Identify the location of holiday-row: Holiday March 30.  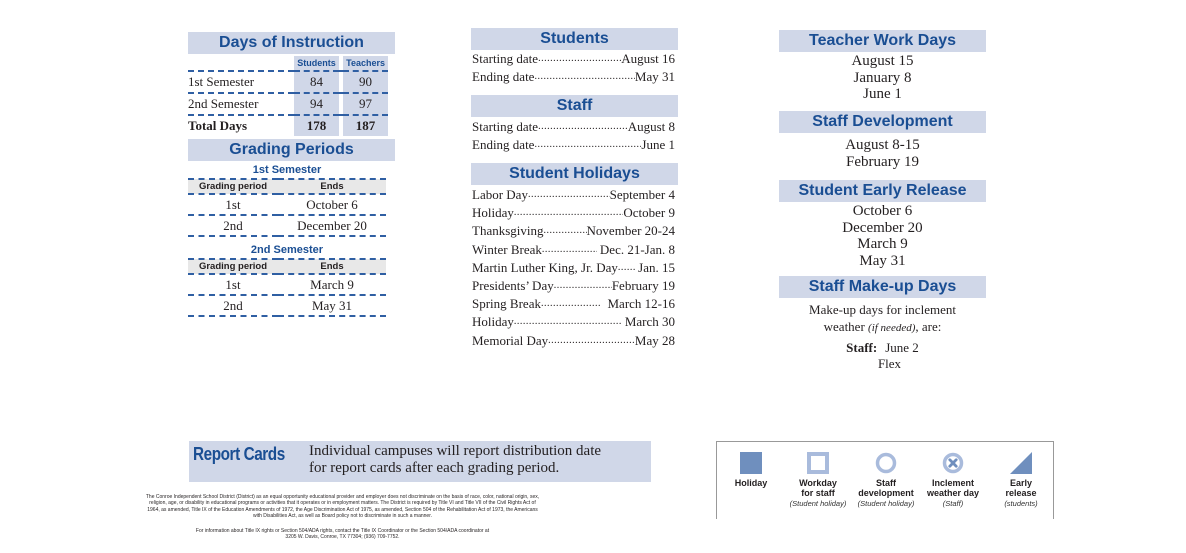
(573, 322).